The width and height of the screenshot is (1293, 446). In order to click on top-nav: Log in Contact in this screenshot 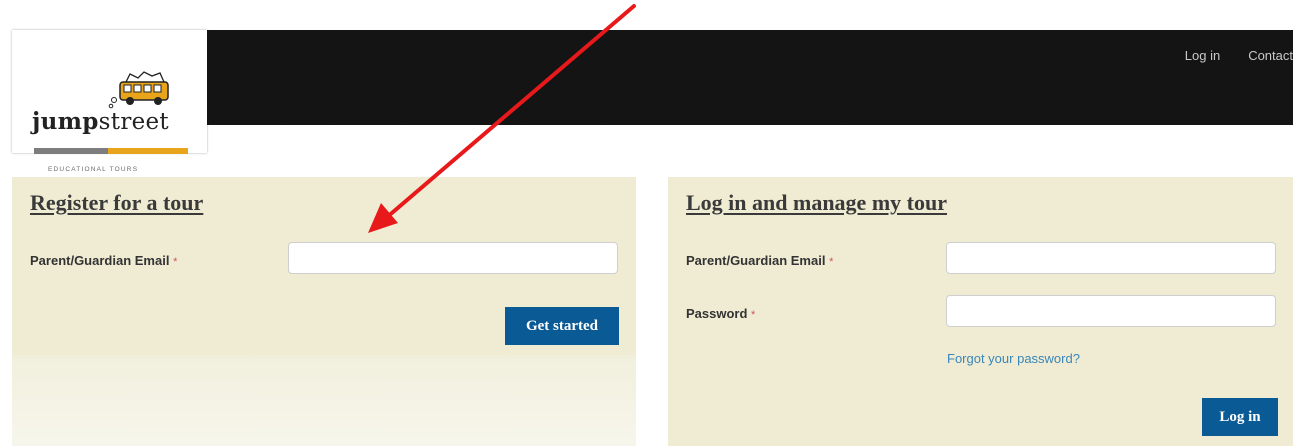, I will do `click(1225, 55)`.